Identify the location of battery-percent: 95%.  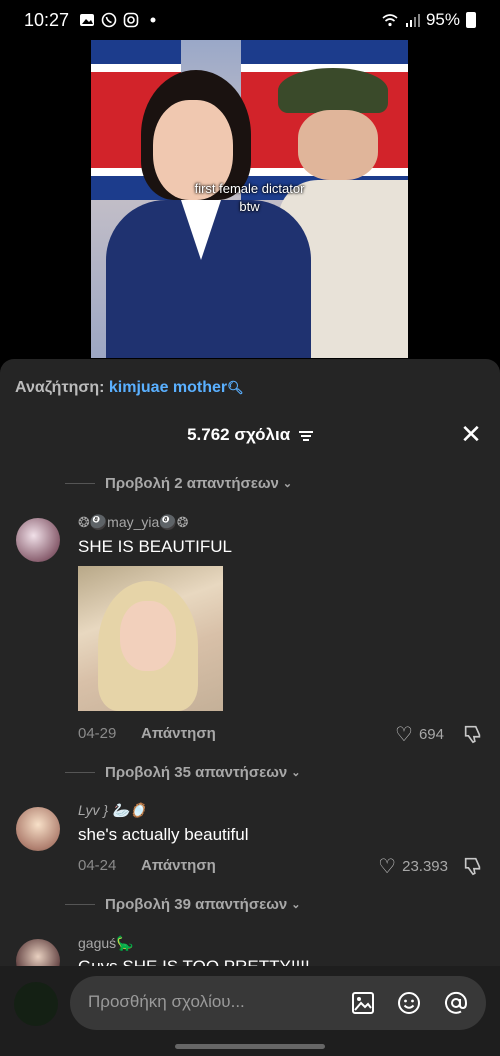
(442, 19).